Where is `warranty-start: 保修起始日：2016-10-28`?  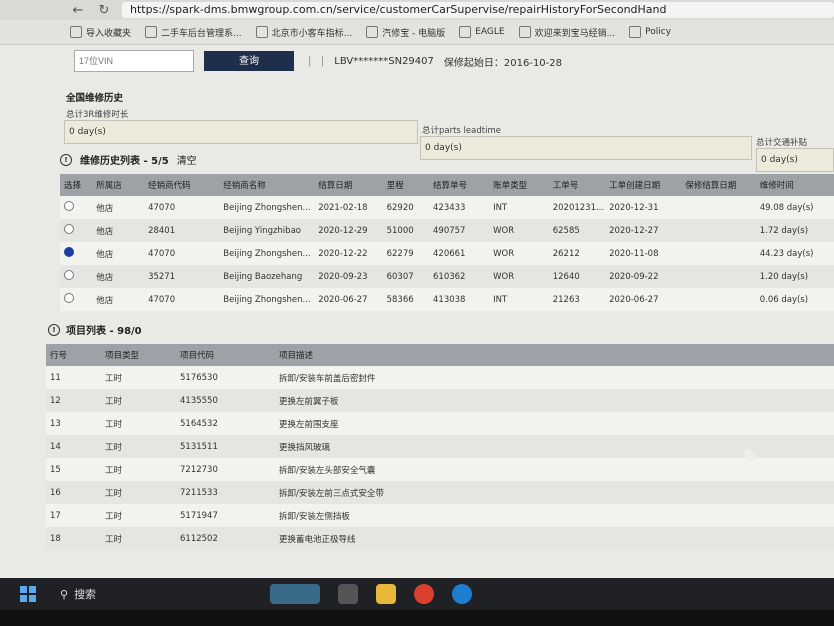 warranty-start: 保修起始日：2016-10-28 is located at coordinates (503, 63).